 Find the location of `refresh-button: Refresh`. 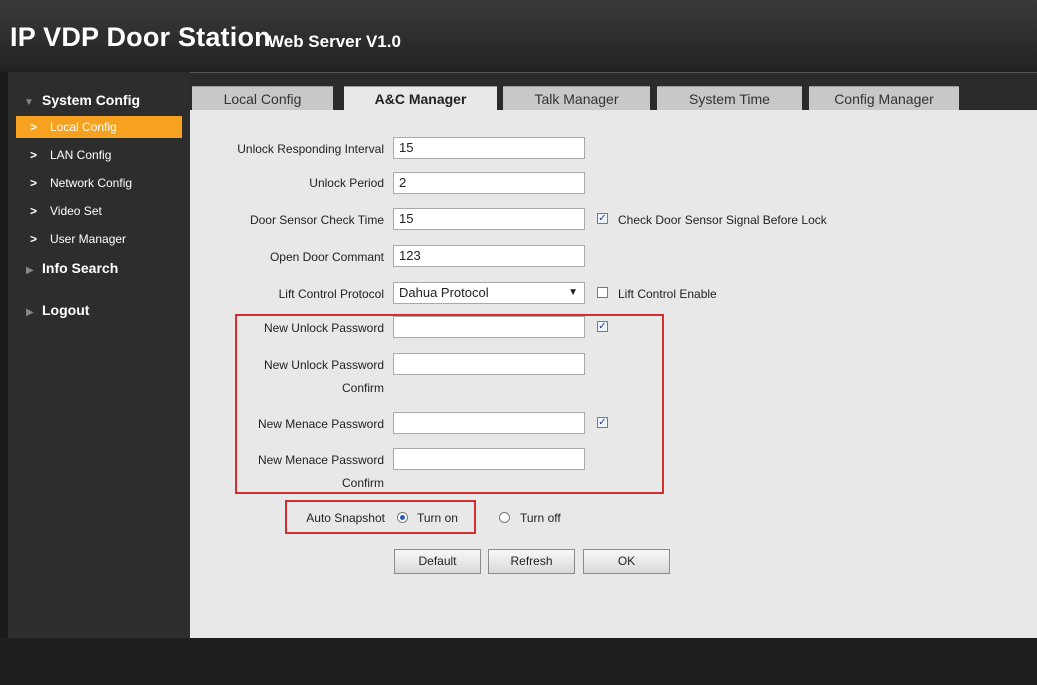

refresh-button: Refresh is located at coordinates (531, 561).